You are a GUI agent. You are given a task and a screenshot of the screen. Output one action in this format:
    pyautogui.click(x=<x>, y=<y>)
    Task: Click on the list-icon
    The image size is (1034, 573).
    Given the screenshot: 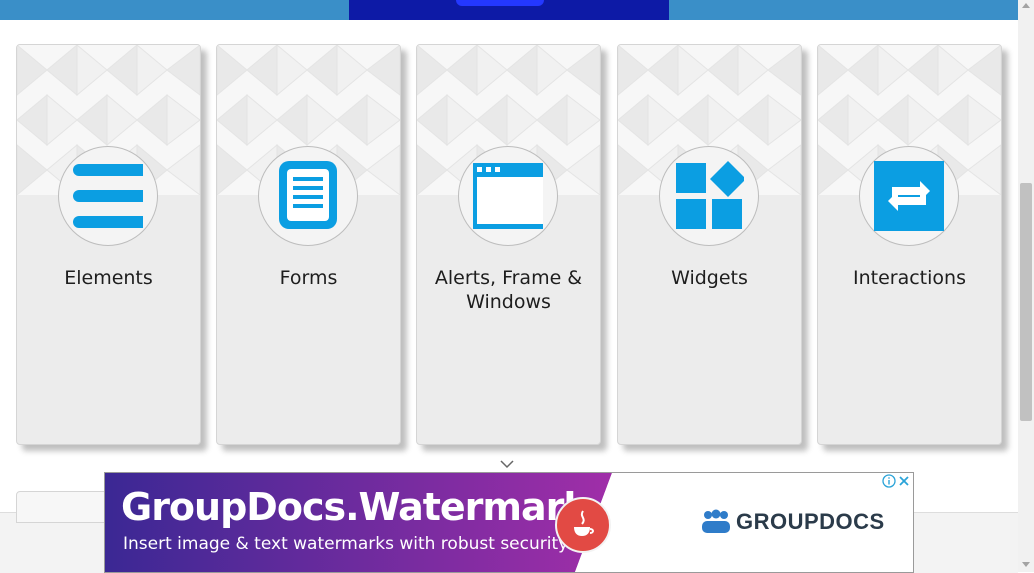 What is the action you would take?
    pyautogui.click(x=108, y=196)
    